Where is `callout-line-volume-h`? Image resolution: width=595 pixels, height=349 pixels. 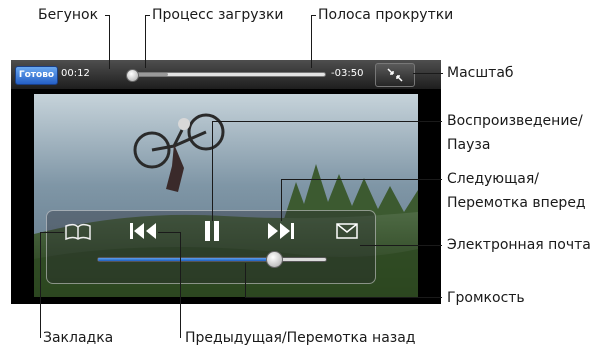 callout-line-volume-h is located at coordinates (343, 297).